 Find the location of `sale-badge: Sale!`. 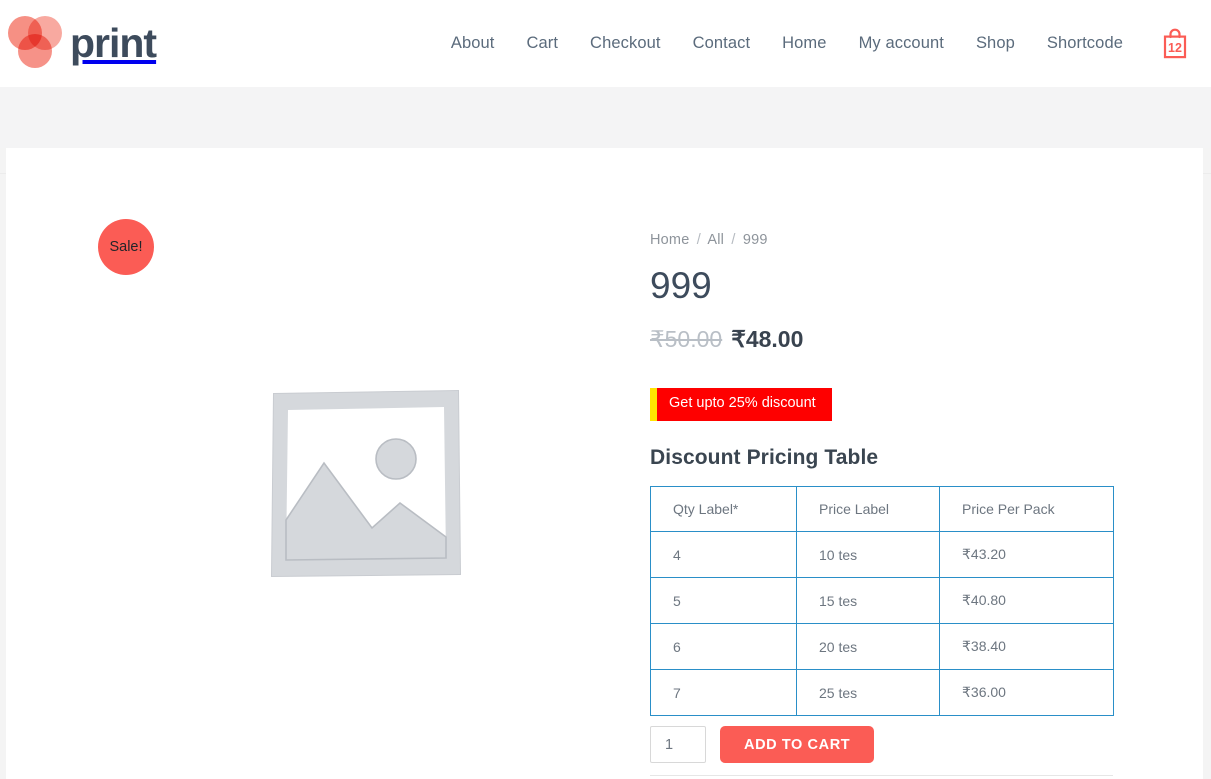

sale-badge: Sale! is located at coordinates (126, 247).